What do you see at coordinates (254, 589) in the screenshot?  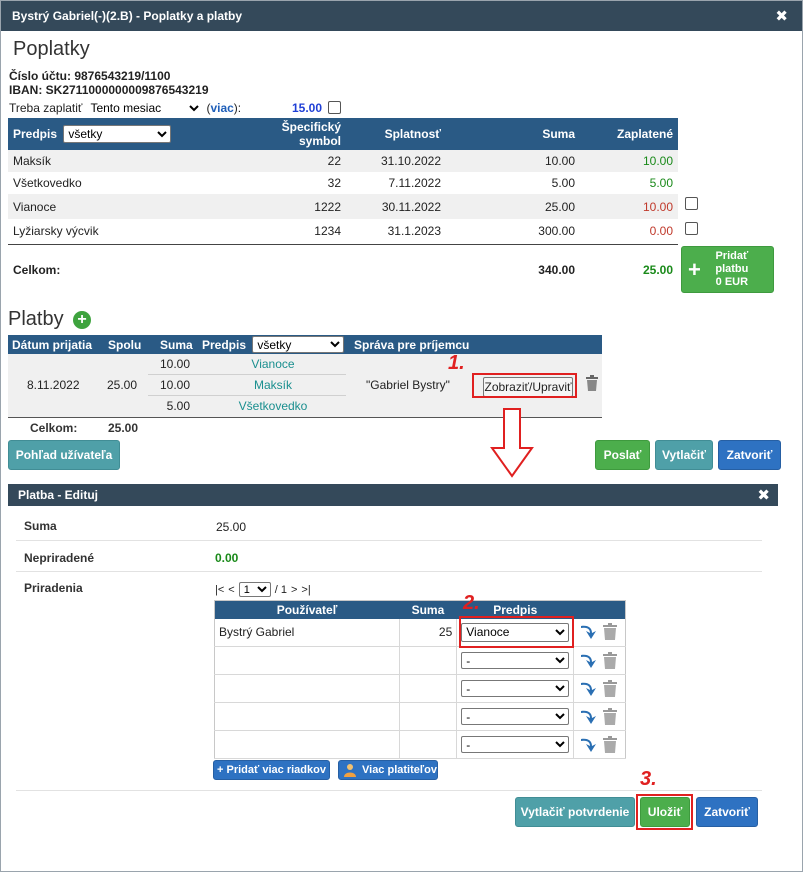 I see `page-select: 1` at bounding box center [254, 589].